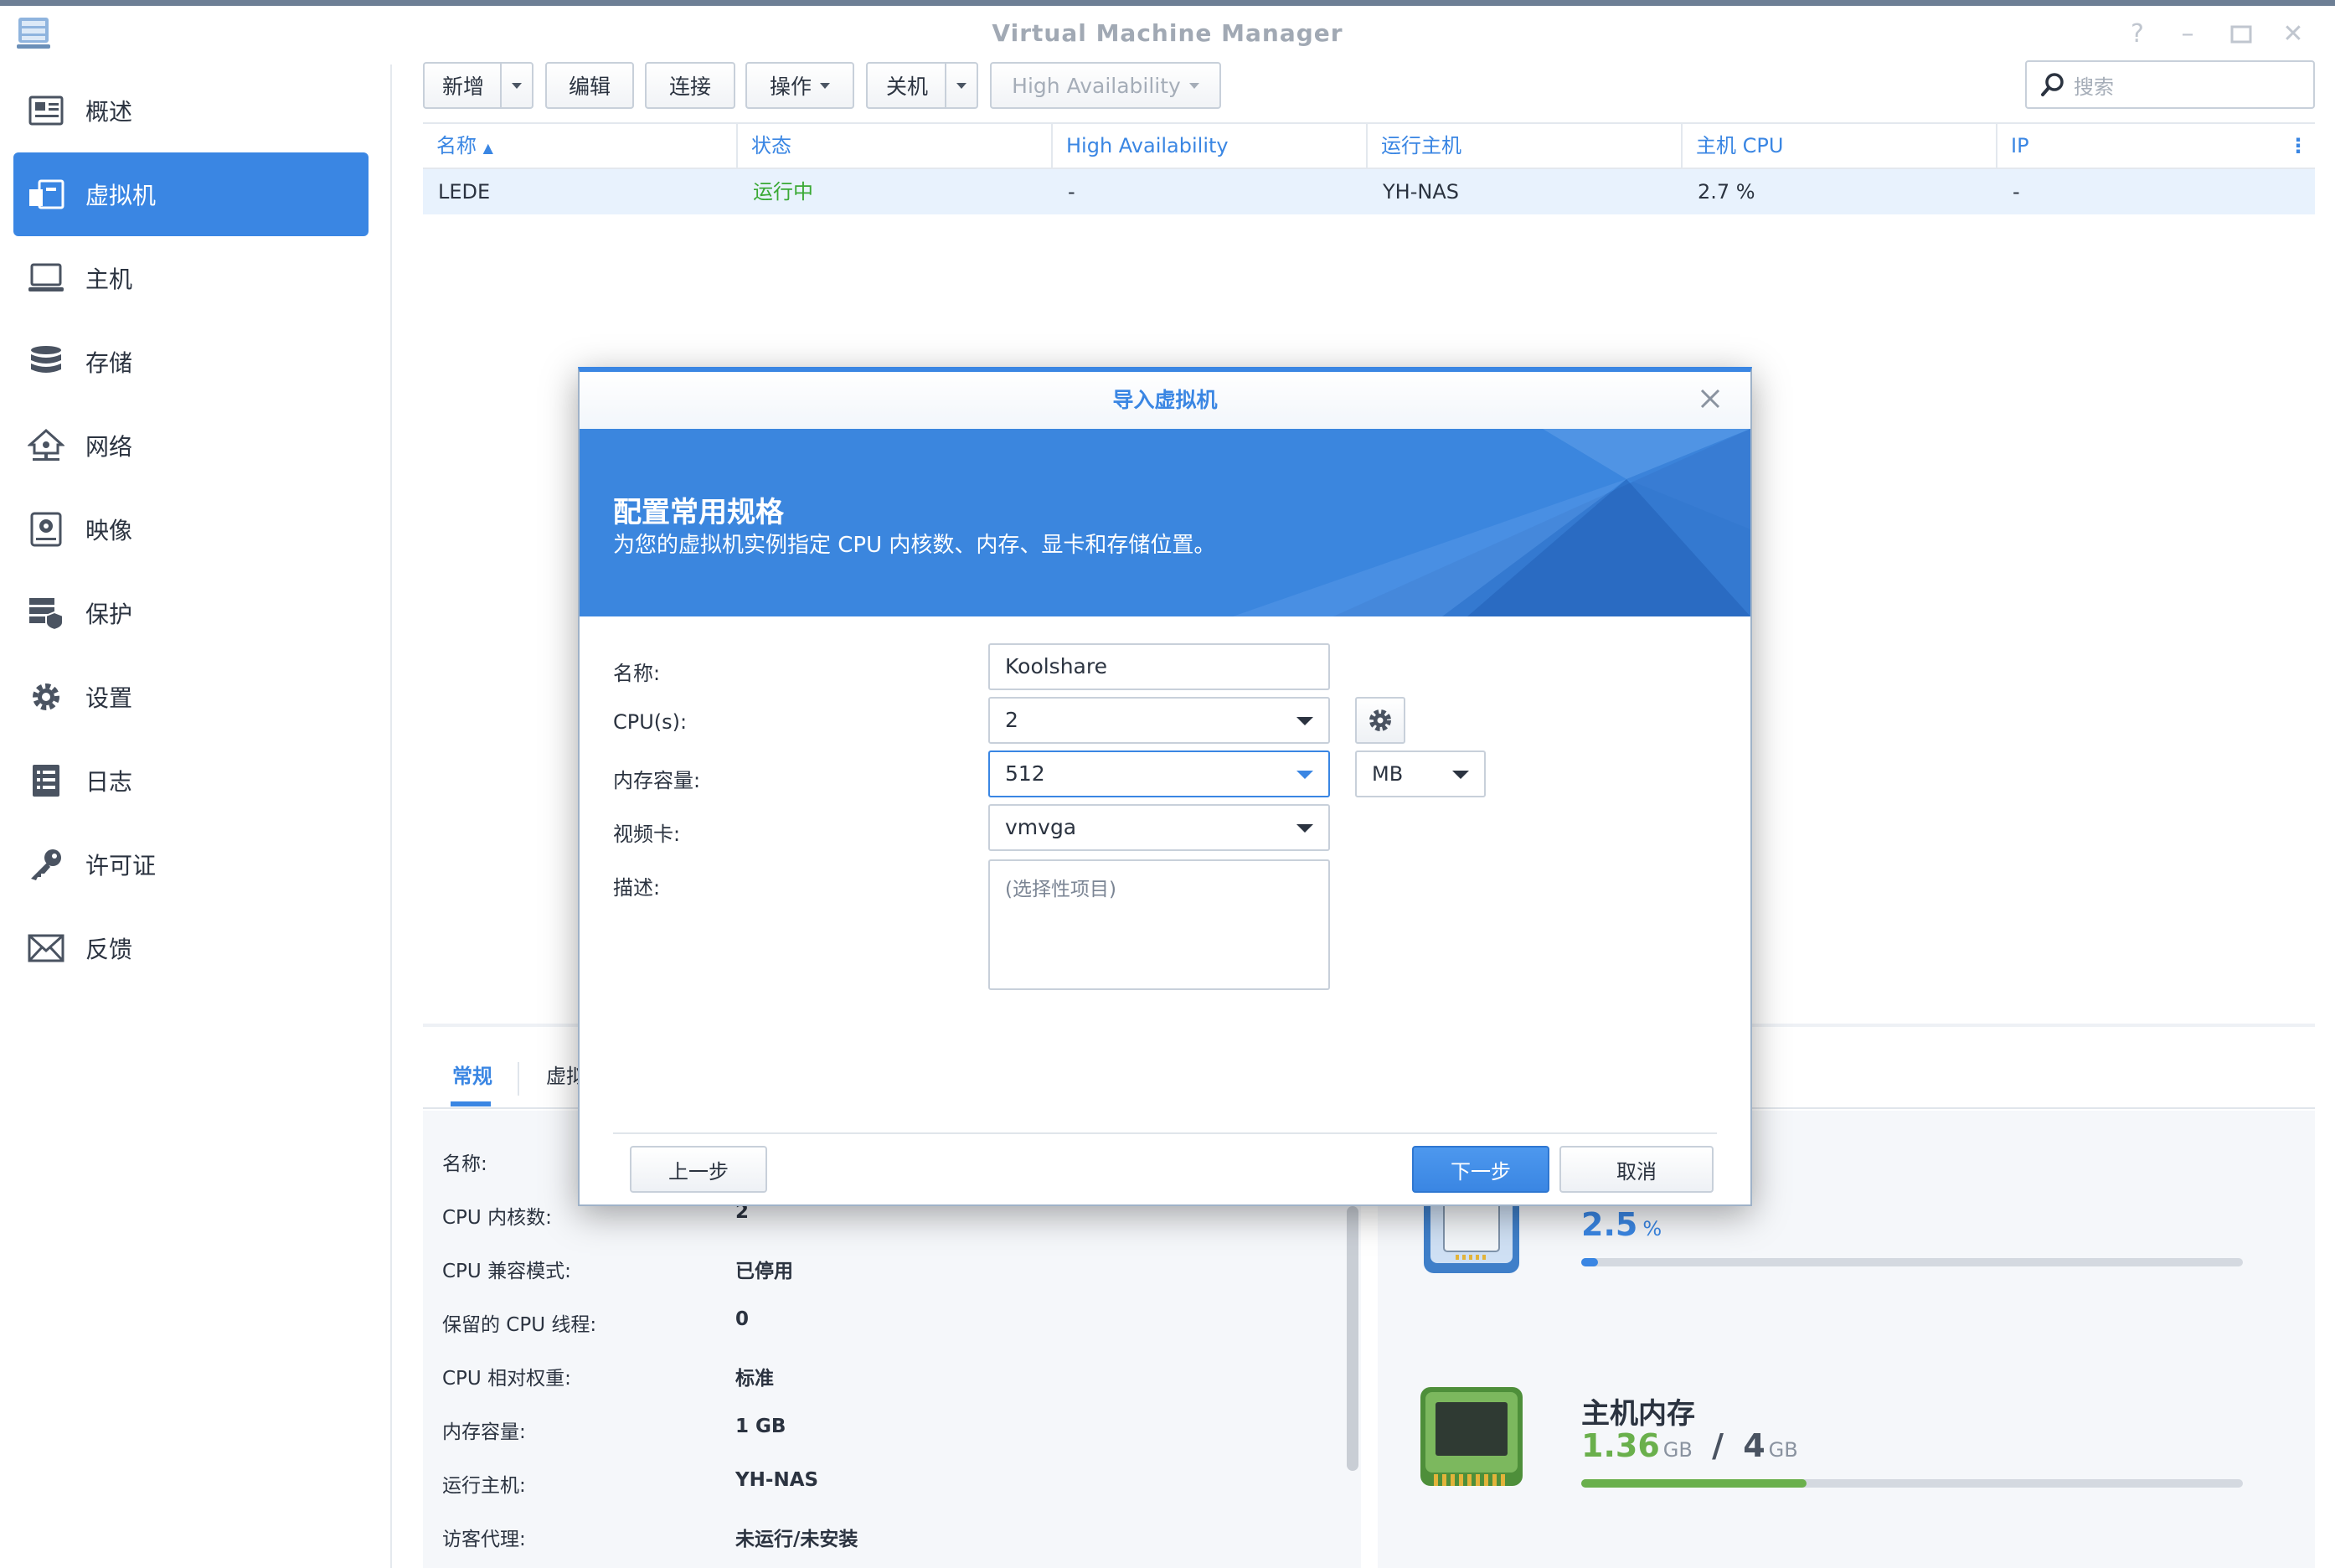 The width and height of the screenshot is (2335, 1568). What do you see at coordinates (109, 614) in the screenshot?
I see `sidebar-item-label: 保护` at bounding box center [109, 614].